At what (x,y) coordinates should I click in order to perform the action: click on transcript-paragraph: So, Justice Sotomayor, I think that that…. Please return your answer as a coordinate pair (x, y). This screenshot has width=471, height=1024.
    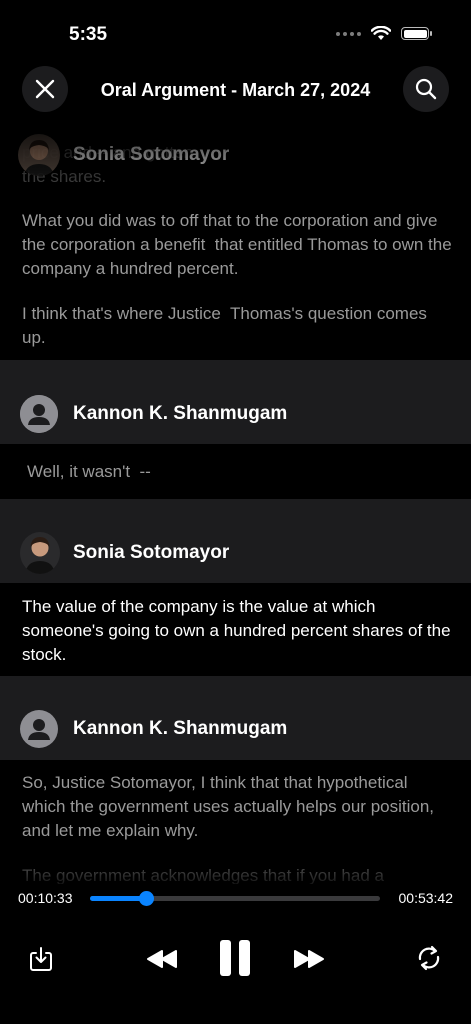
    Looking at the image, I should click on (230, 806).